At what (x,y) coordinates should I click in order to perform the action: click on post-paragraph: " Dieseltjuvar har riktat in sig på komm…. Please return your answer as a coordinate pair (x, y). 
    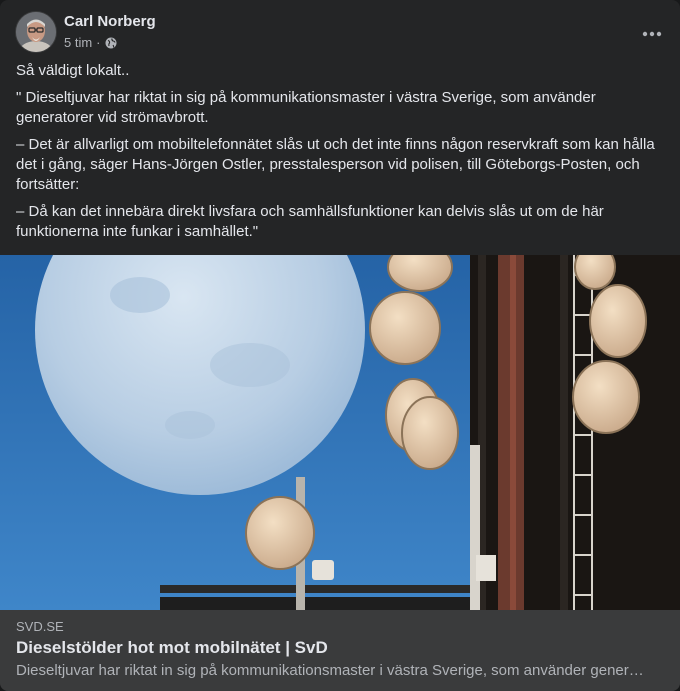
    Looking at the image, I should click on (306, 107).